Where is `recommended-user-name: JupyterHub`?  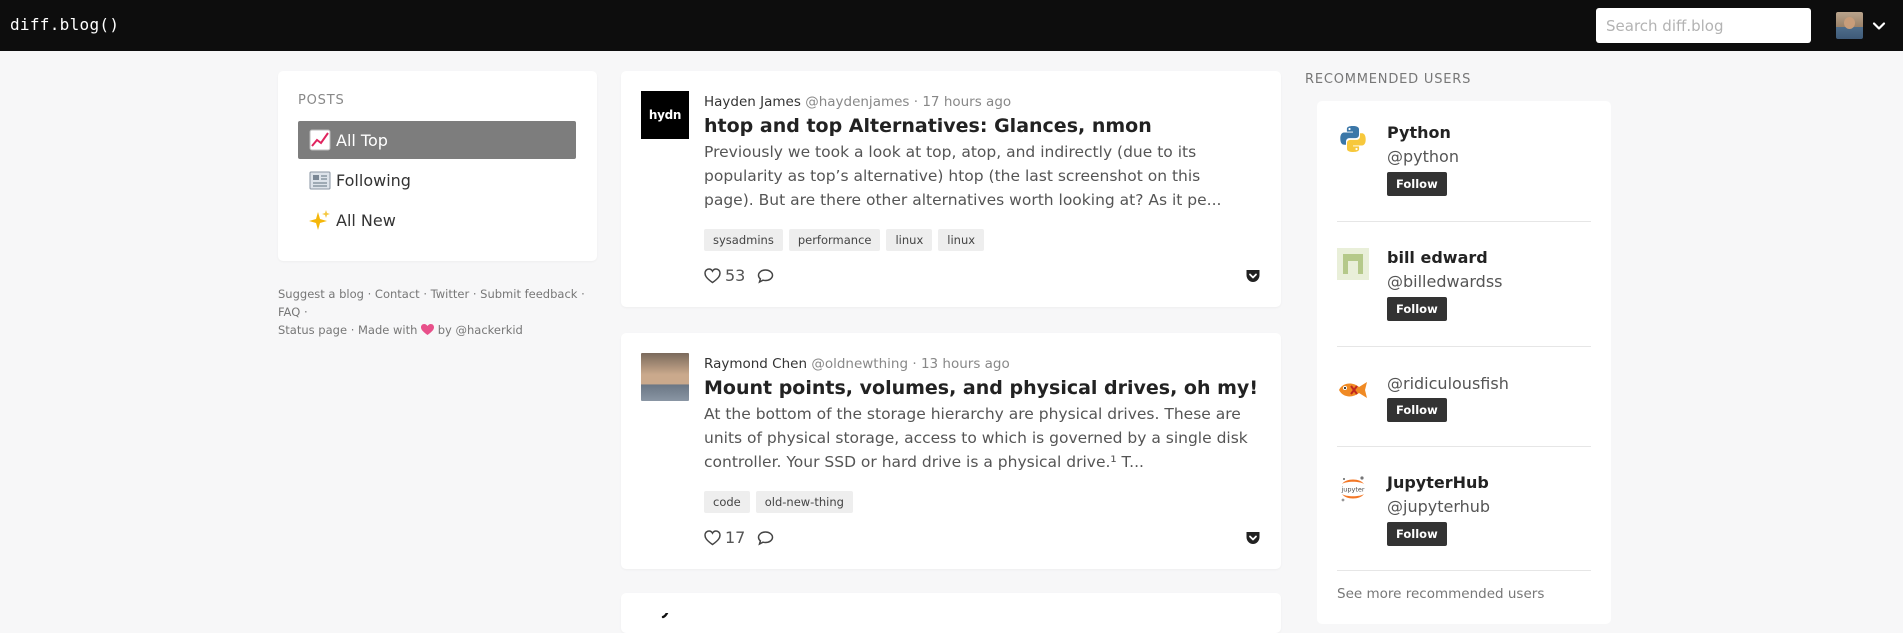
recommended-user-name: JupyterHub is located at coordinates (1438, 482).